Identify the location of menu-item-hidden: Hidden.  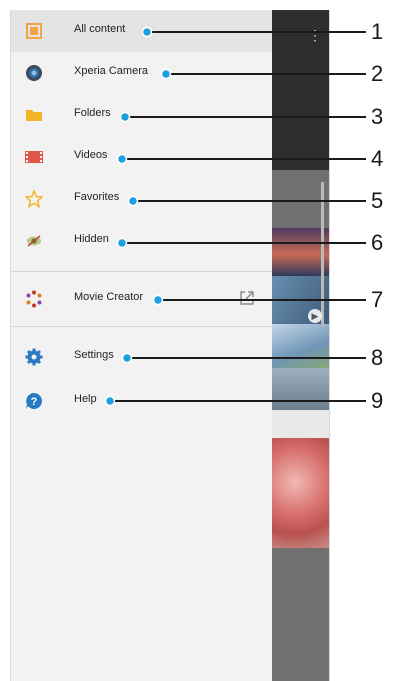
(141, 241).